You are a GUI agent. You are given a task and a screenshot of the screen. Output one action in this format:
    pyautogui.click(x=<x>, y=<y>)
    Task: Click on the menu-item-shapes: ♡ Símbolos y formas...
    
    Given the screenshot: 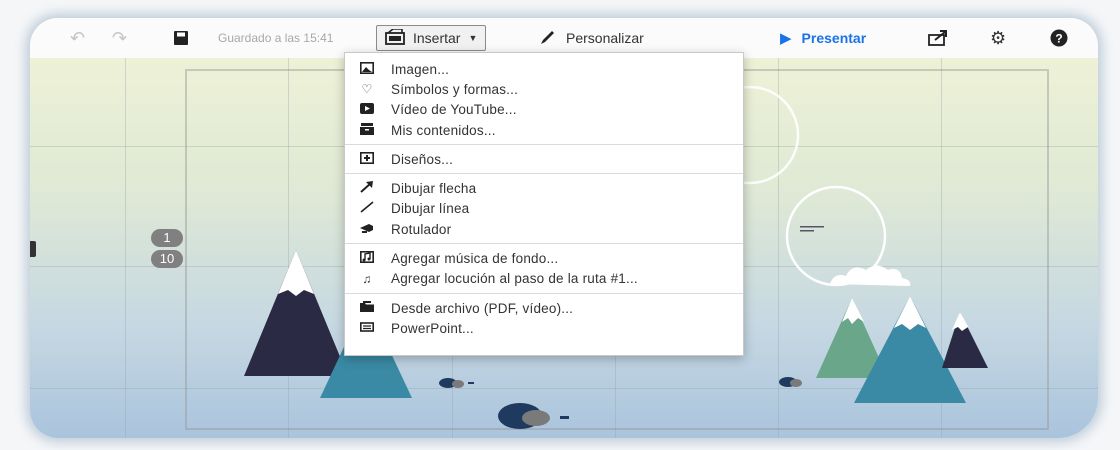 What is the action you would take?
    pyautogui.click(x=544, y=89)
    